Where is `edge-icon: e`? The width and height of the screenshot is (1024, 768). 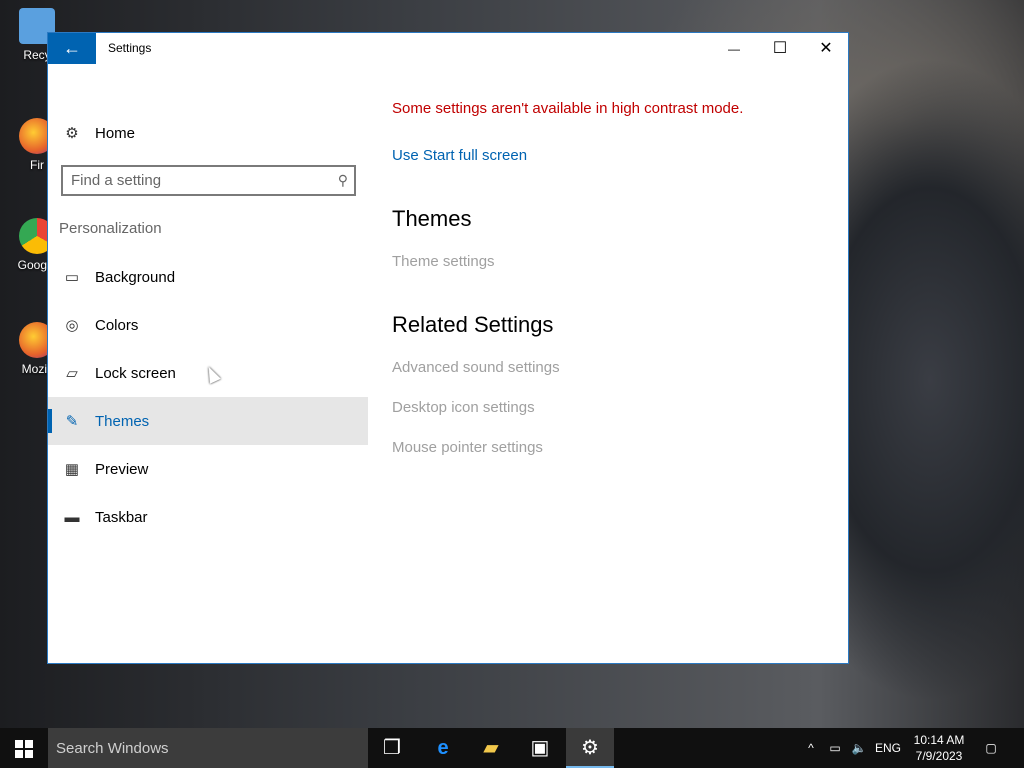
edge-icon: e is located at coordinates (443, 748).